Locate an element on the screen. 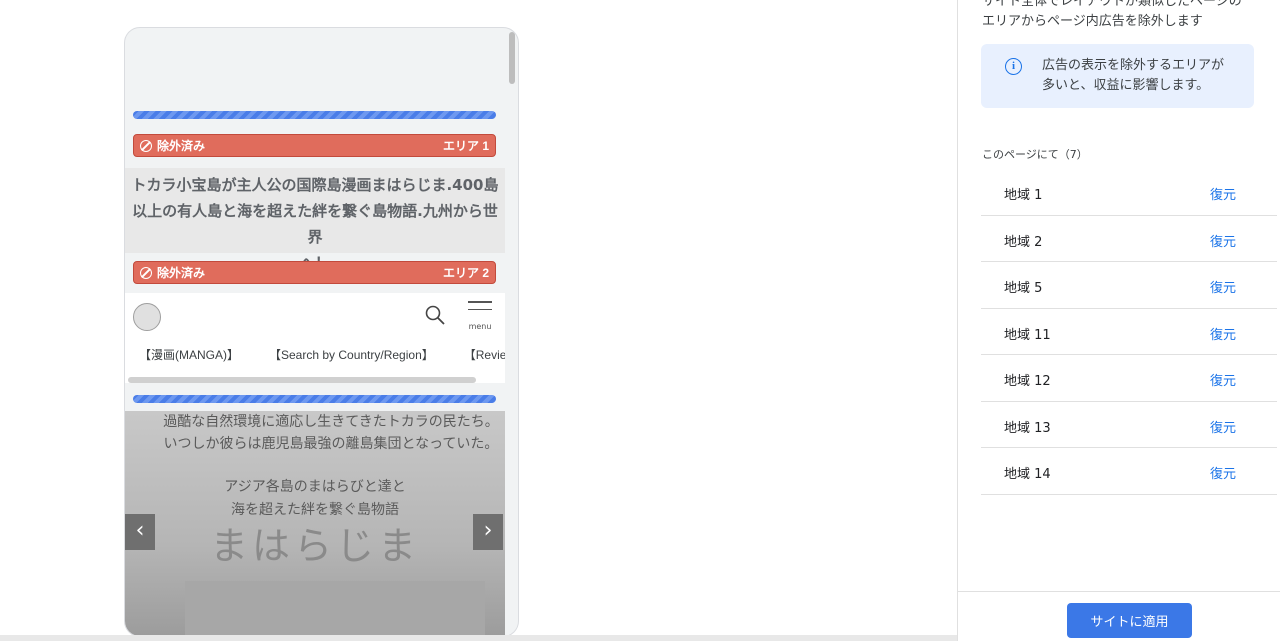 The width and height of the screenshot is (1280, 641). excluded-area-1-banner: 除外済み エリア 1 is located at coordinates (314, 145).